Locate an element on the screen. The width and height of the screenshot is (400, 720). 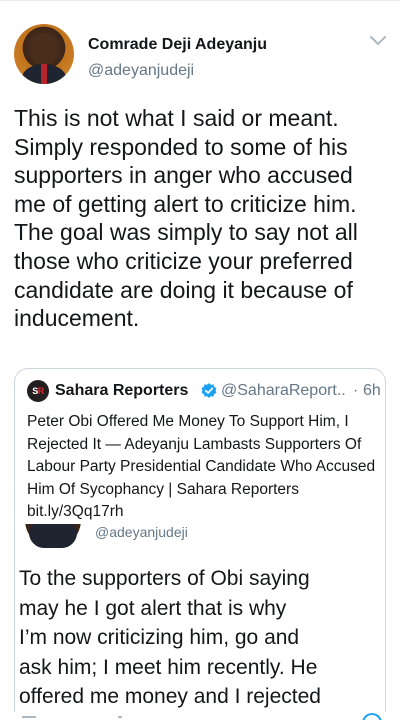
retweet-icon is located at coordinates (120, 717).